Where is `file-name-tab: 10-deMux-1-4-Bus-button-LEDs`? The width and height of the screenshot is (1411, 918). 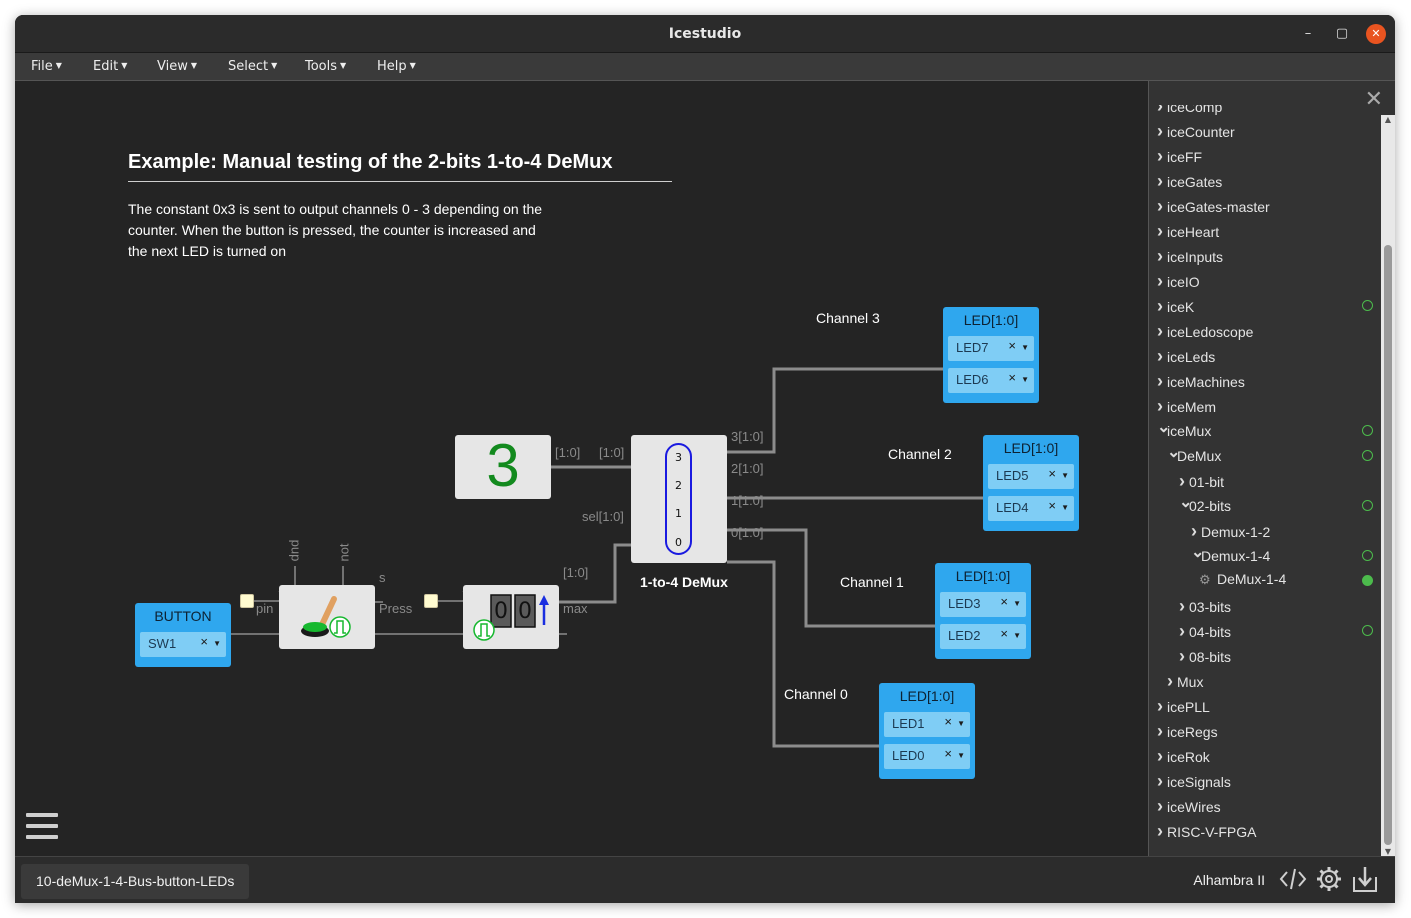 file-name-tab: 10-deMux-1-4-Bus-button-LEDs is located at coordinates (135, 881).